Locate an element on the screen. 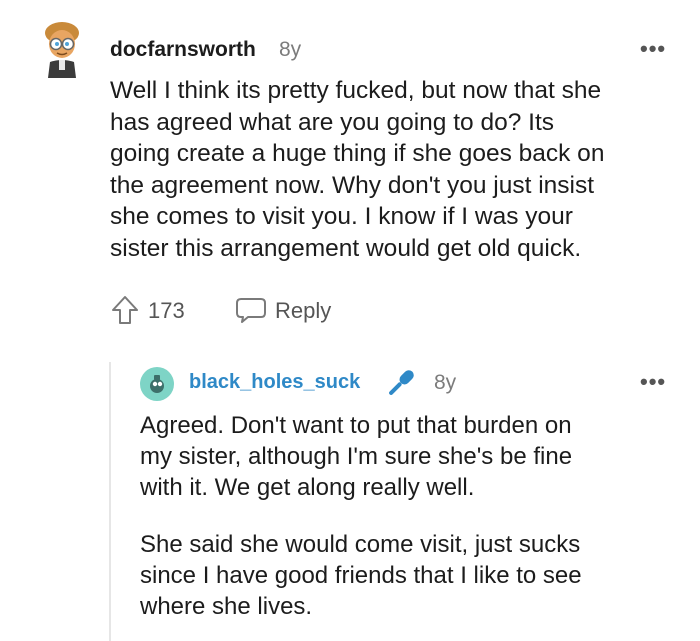 The height and width of the screenshot is (641, 700). microphone-icon is located at coordinates (401, 382).